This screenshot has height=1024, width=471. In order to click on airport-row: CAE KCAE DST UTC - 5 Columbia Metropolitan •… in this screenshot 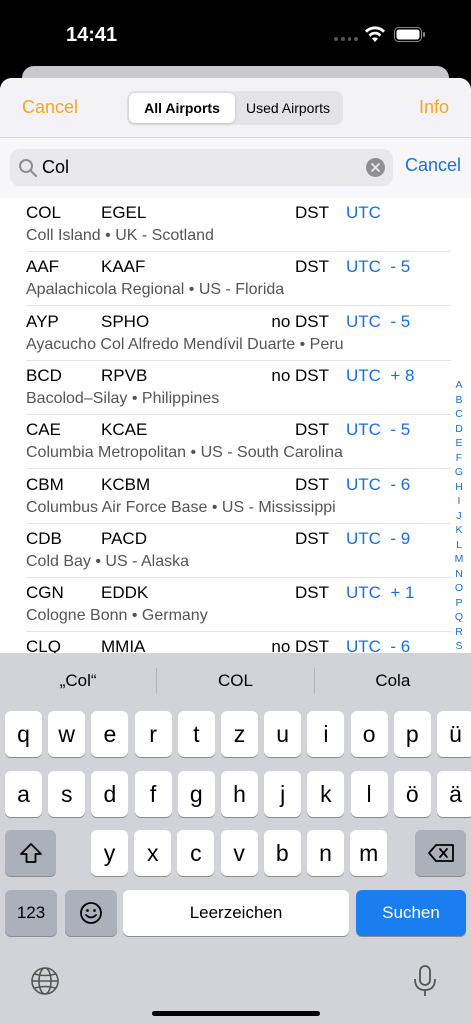, I will do `click(238, 442)`.